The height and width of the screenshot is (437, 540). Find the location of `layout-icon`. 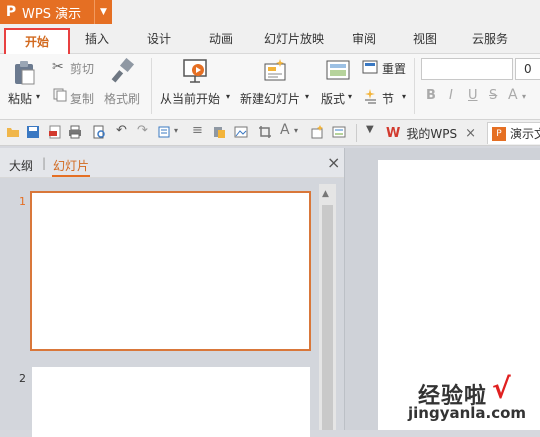

layout-icon is located at coordinates (338, 71).